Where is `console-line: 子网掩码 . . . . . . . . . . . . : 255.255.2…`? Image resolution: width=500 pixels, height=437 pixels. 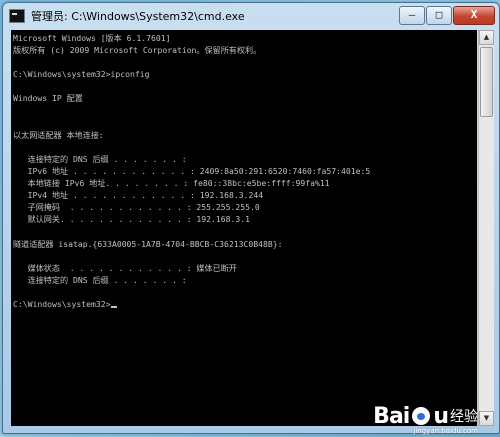
console-line: 子网掩码 . . . . . . . . . . . . : 255.255.2… is located at coordinates (136, 207).